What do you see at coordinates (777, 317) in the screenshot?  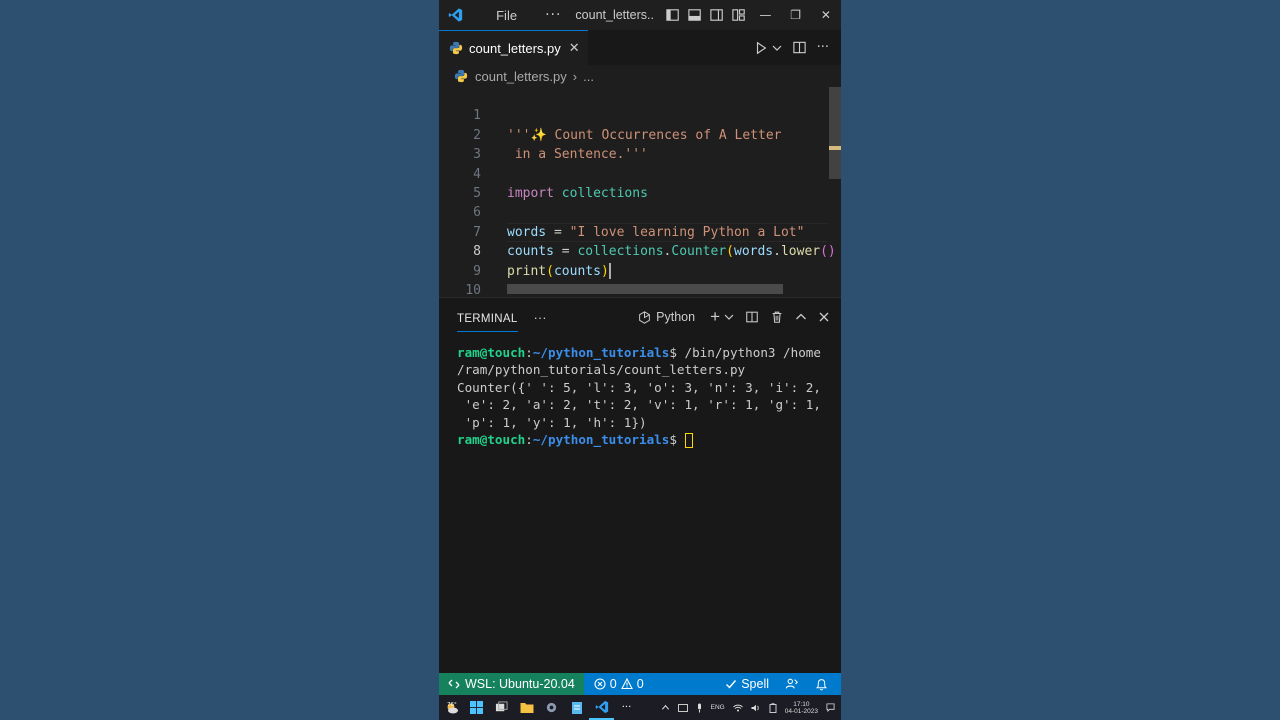 I see `trash-icon` at bounding box center [777, 317].